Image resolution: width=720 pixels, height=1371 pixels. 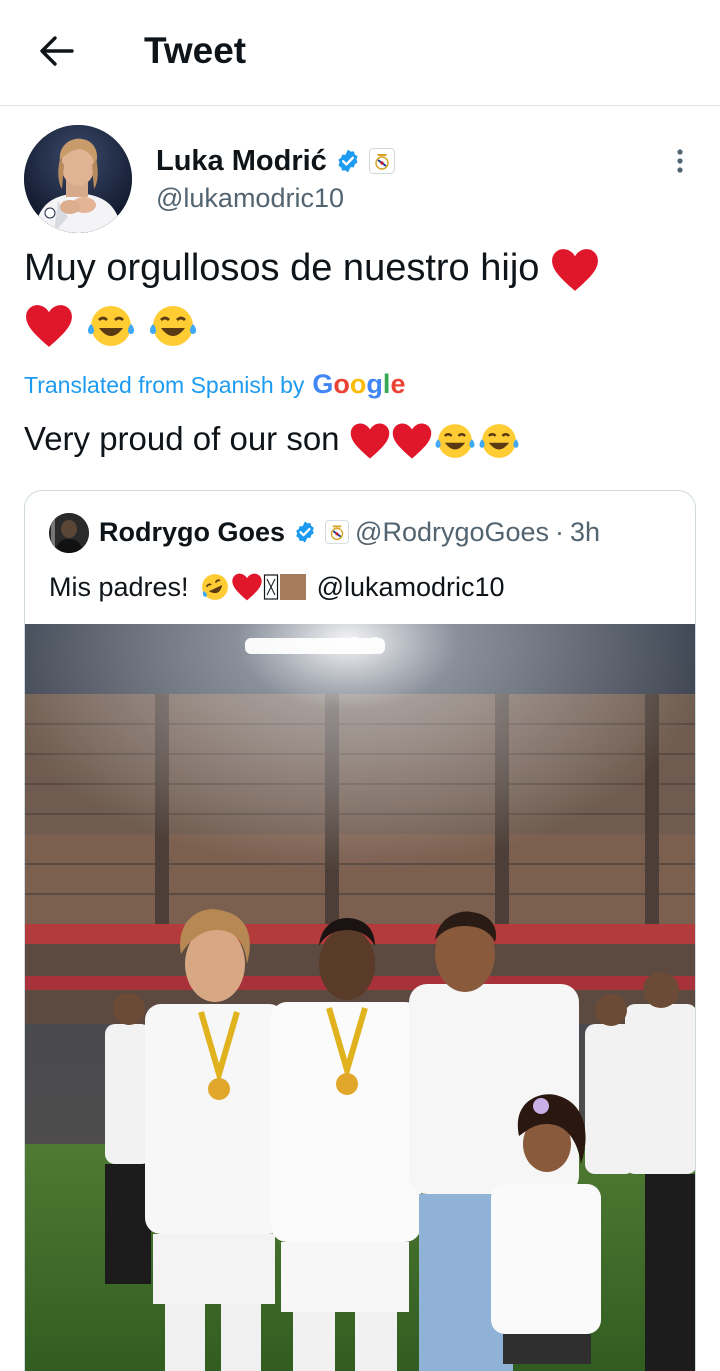 I want to click on author-avatar, so click(x=78, y=179).